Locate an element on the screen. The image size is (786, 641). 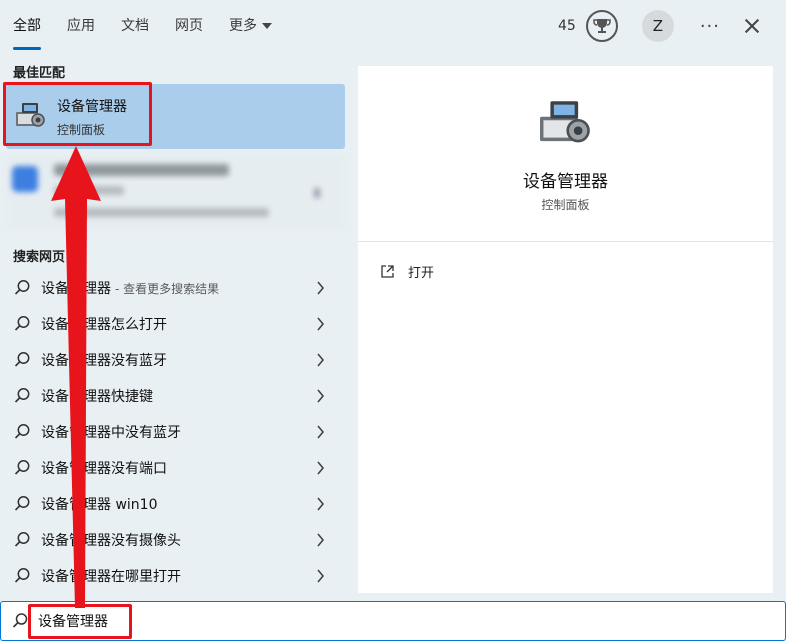
more-options-button: ··· is located at coordinates (710, 26).